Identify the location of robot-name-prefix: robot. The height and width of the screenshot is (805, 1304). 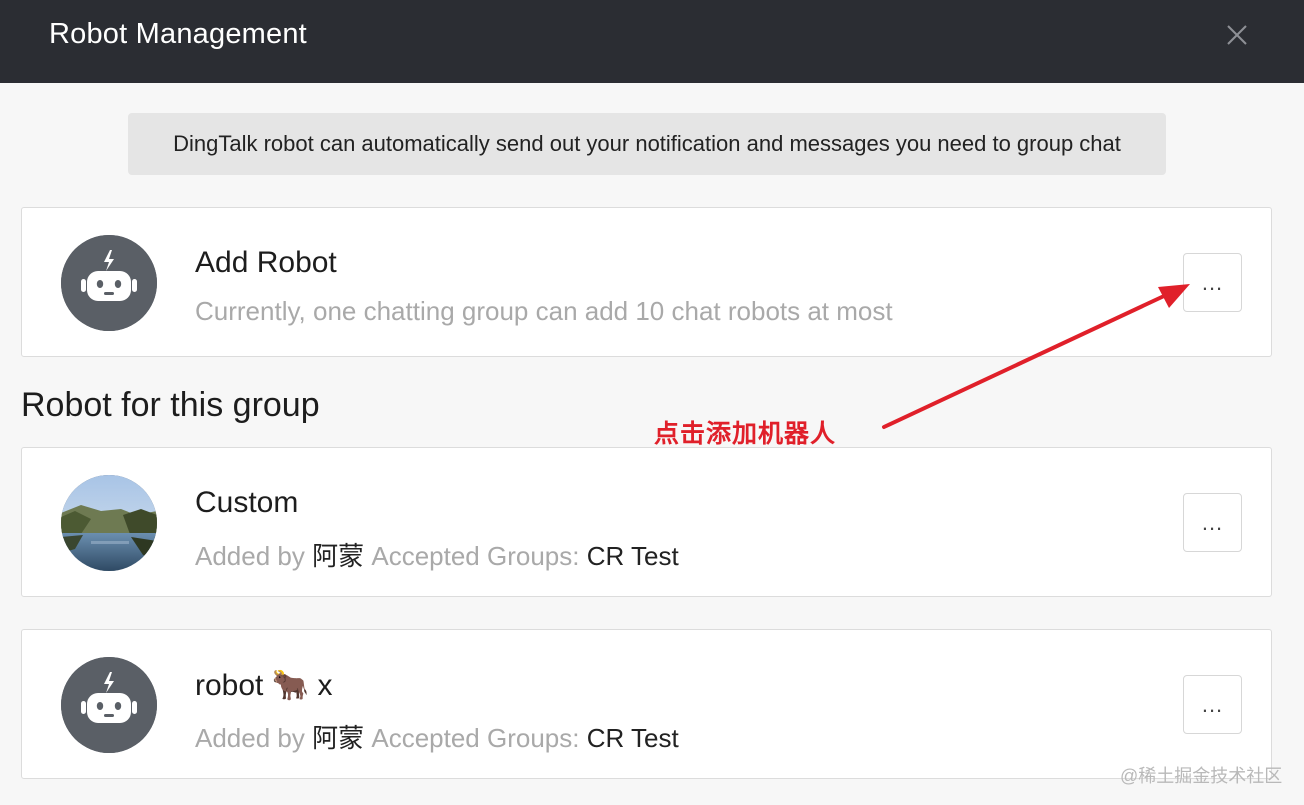
(229, 685).